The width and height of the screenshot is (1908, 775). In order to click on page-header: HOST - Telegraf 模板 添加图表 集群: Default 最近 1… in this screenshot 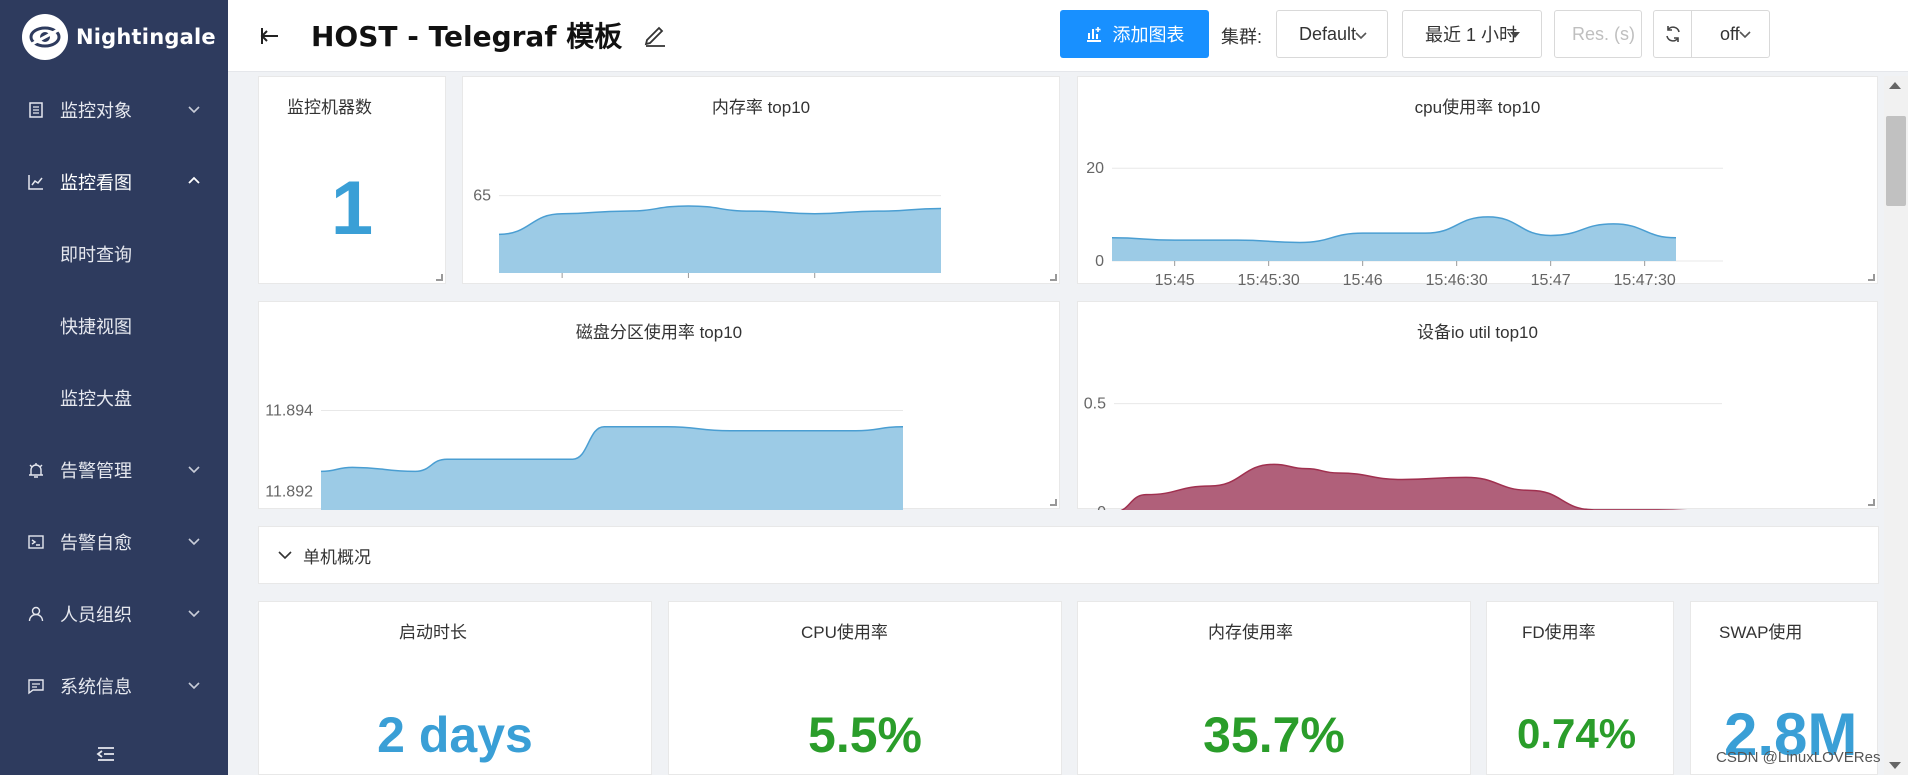, I will do `click(1068, 36)`.